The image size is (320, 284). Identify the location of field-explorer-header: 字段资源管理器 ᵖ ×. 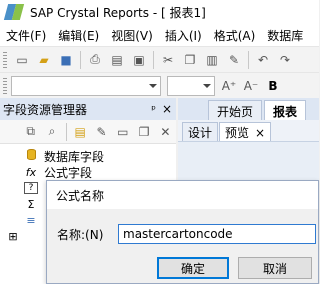
(88, 109).